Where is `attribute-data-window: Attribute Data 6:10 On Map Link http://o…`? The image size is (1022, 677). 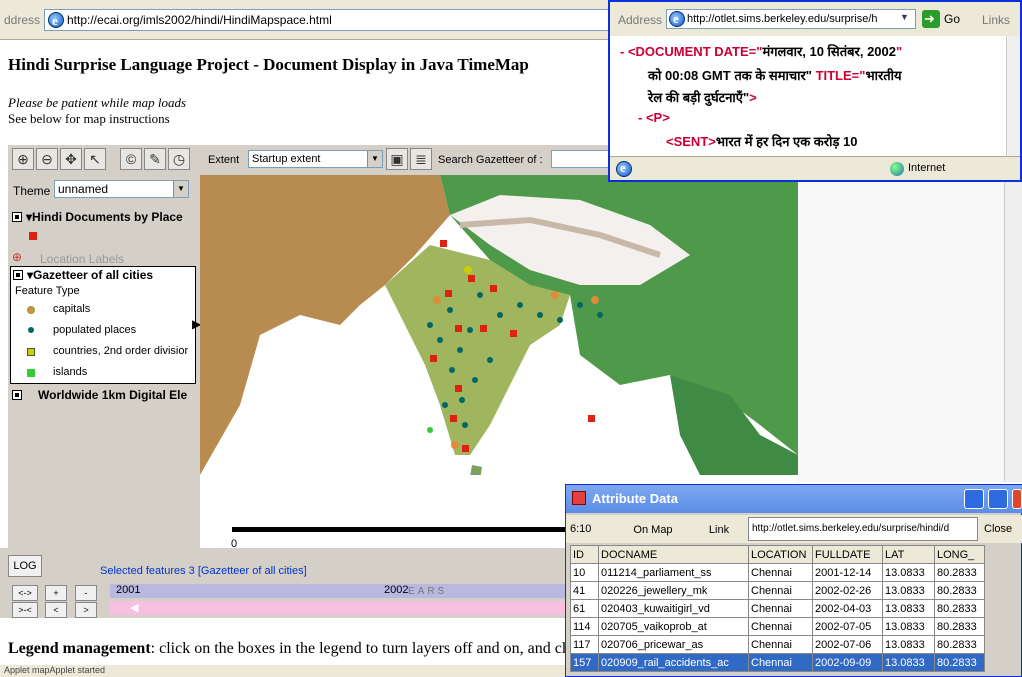
attribute-data-window: Attribute Data 6:10 On Map Link http://o… is located at coordinates (793, 580).